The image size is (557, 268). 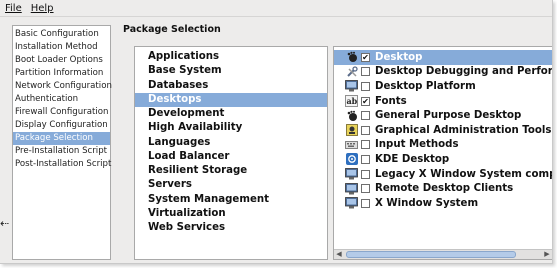 I want to click on package-label: Input Methods, so click(x=417, y=145).